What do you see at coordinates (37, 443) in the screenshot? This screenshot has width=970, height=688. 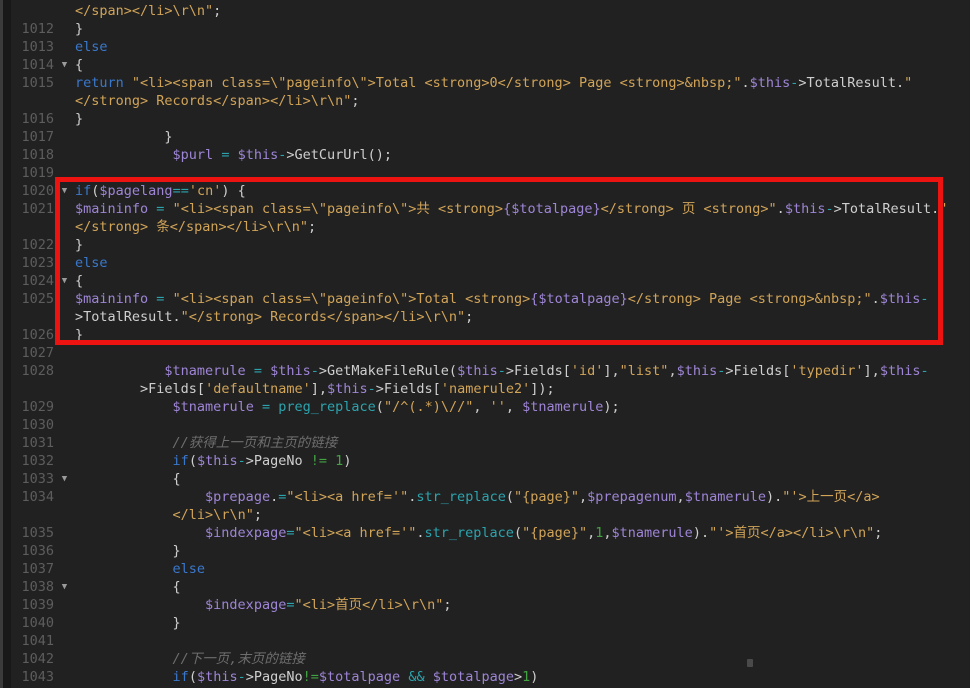 I see `line-number: 1031` at bounding box center [37, 443].